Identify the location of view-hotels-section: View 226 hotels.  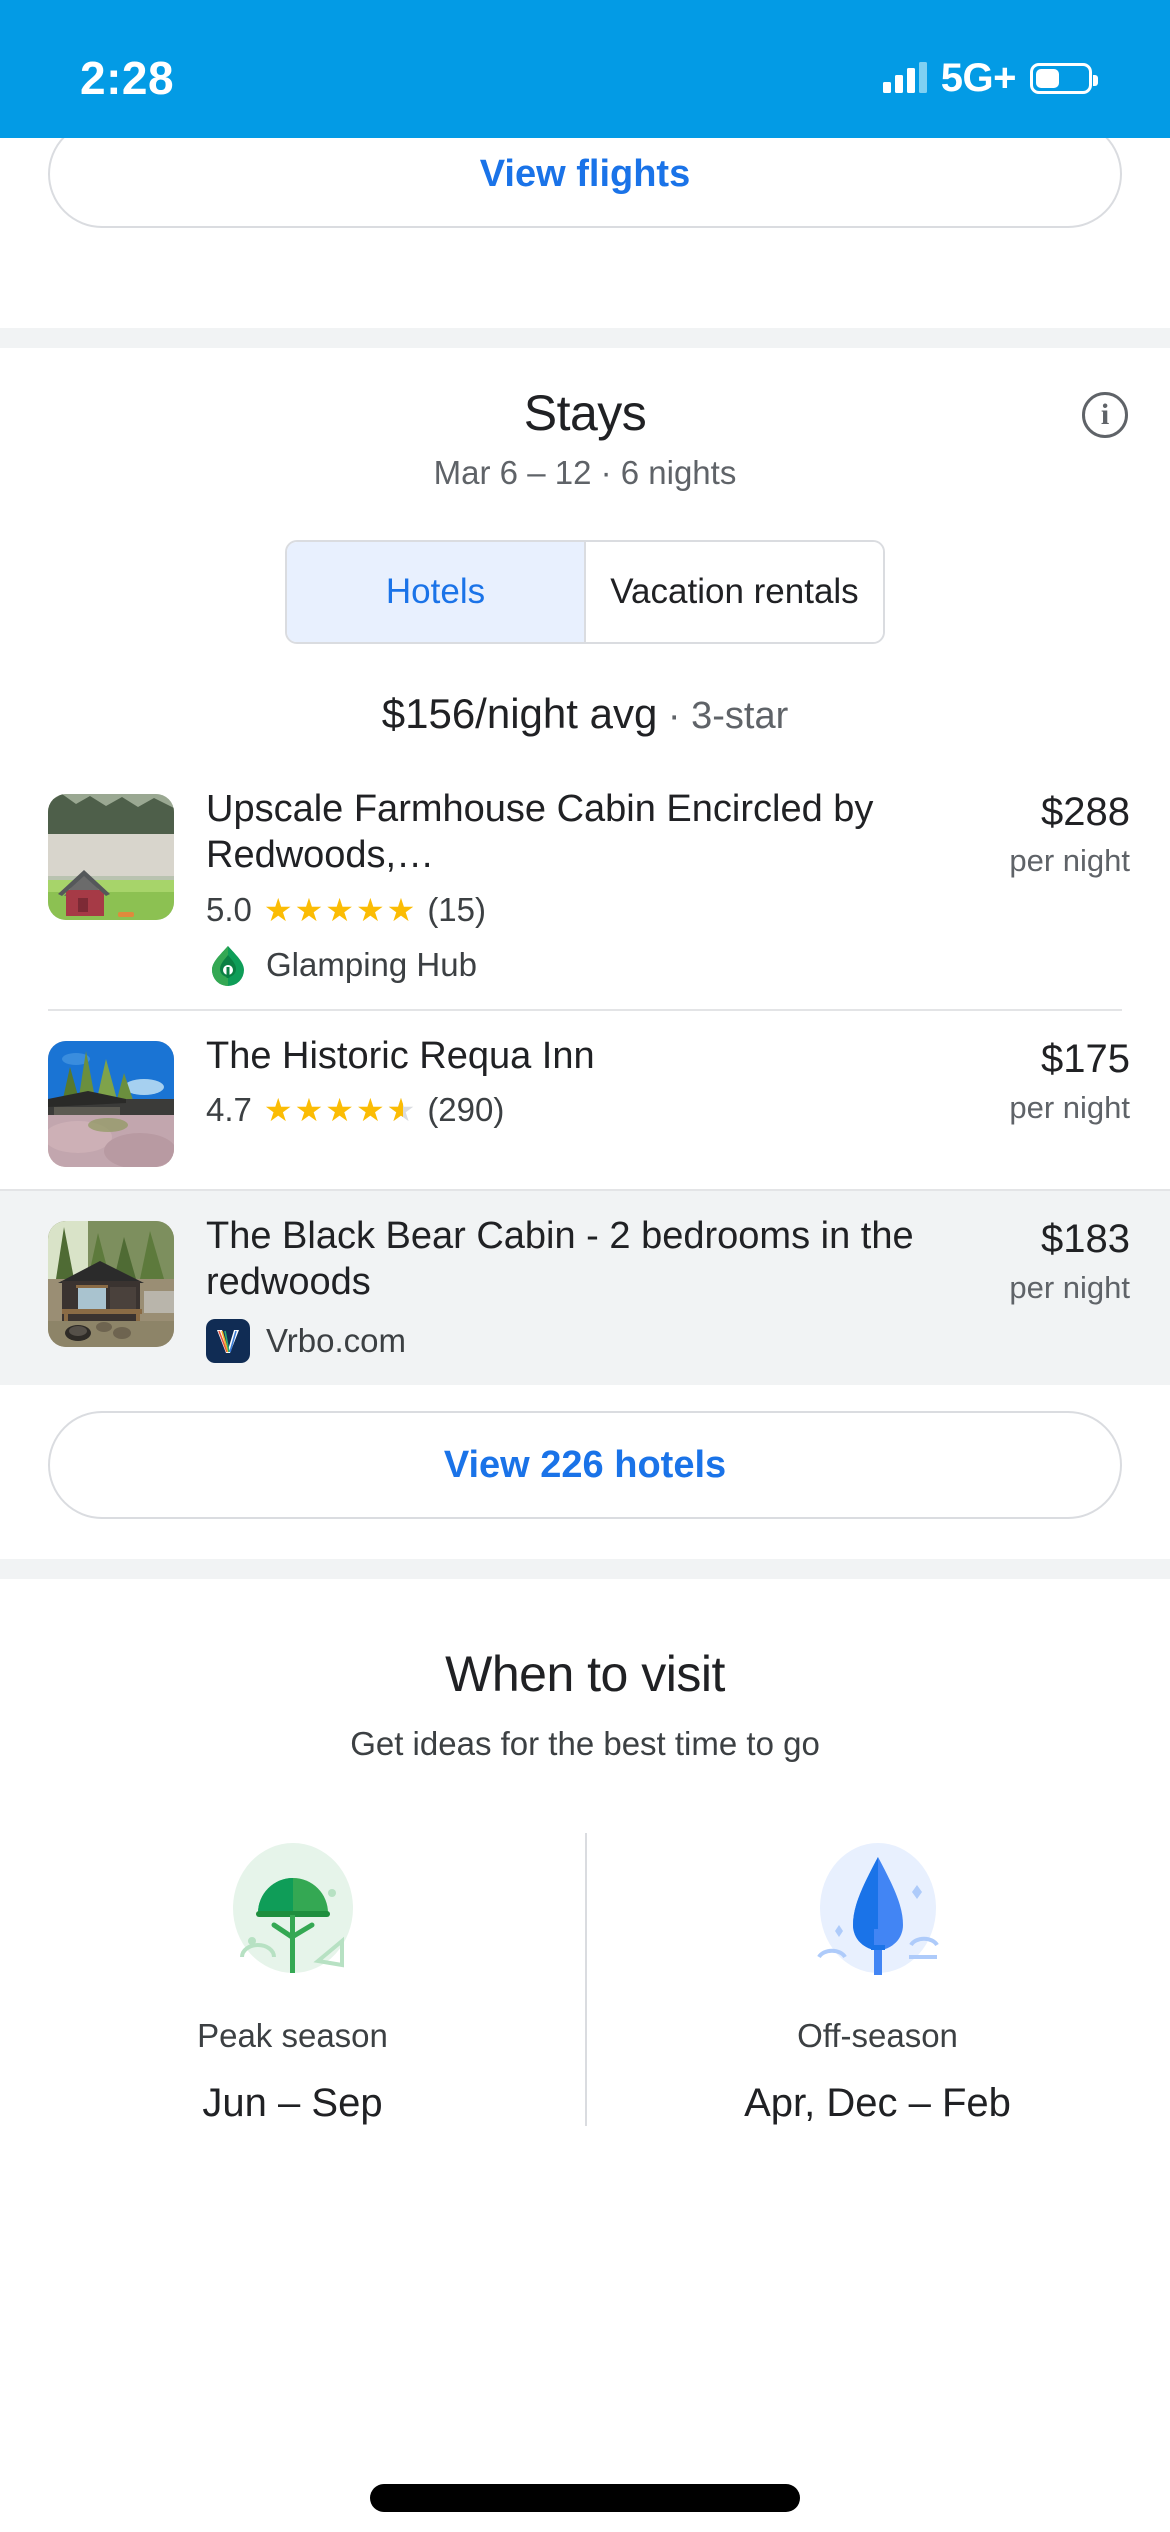
(585, 1472).